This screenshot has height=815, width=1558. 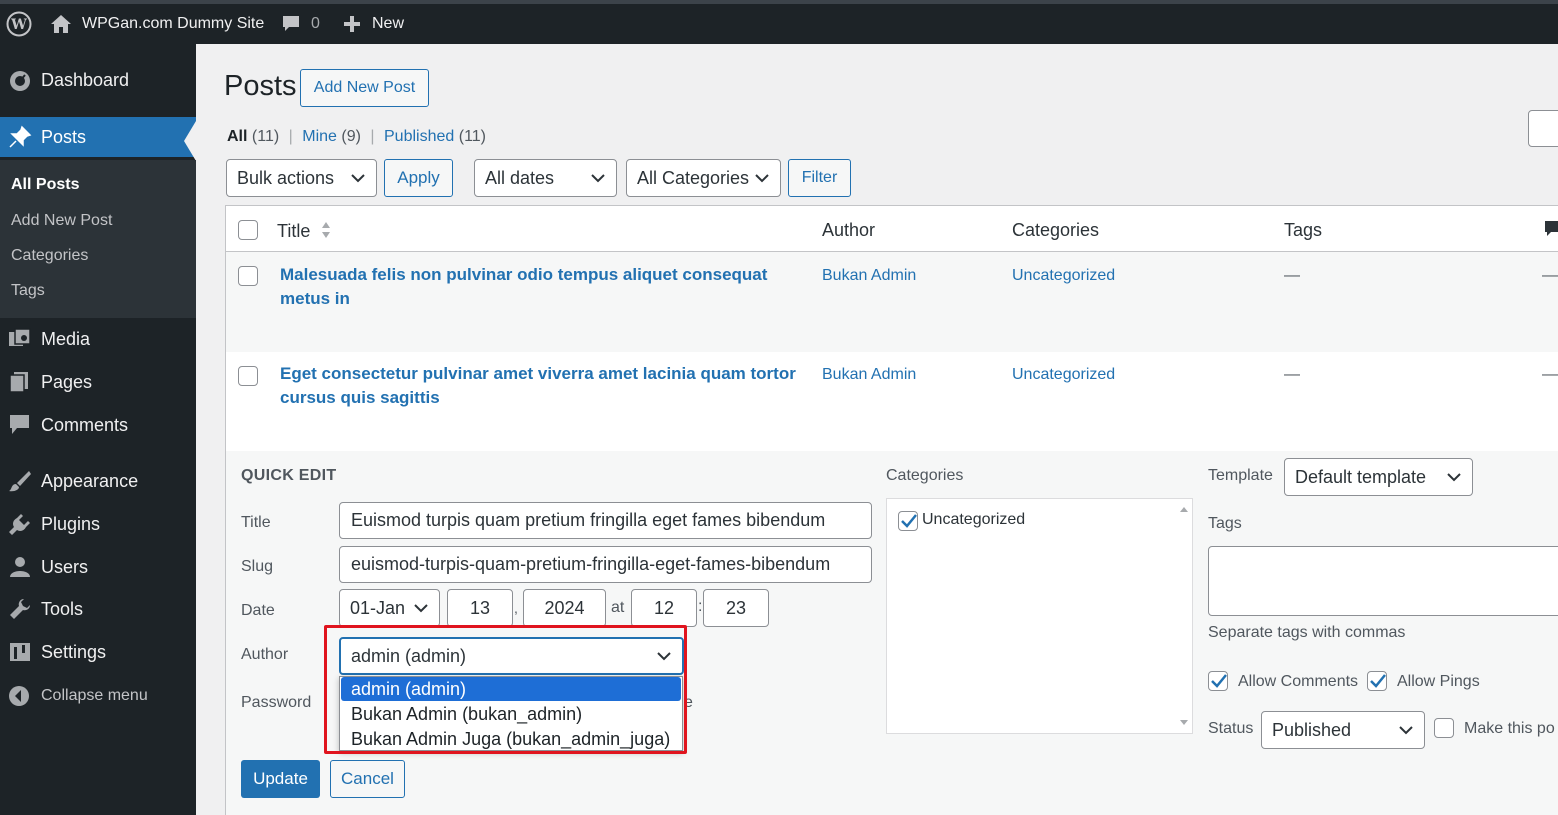 What do you see at coordinates (373, 24) in the screenshot?
I see `new-content-link: New` at bounding box center [373, 24].